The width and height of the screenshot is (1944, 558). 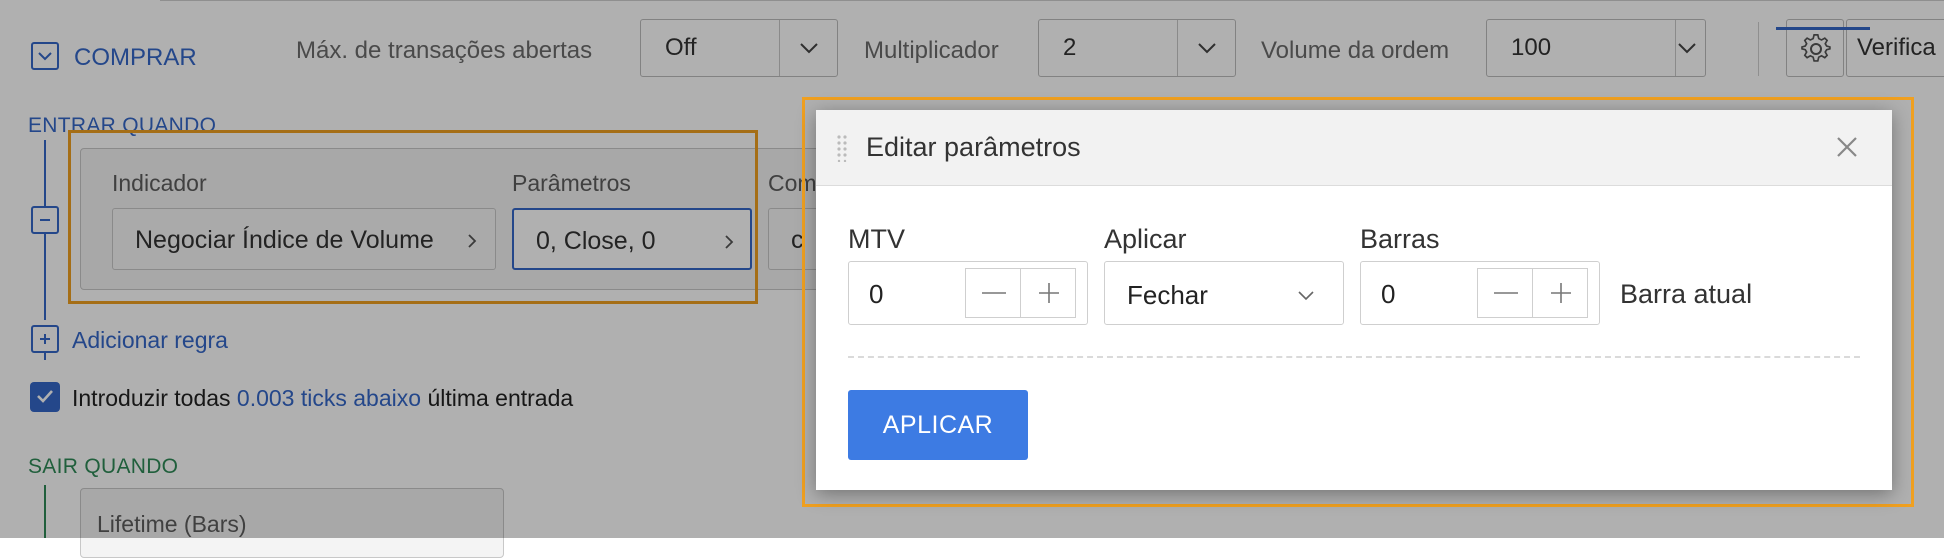 What do you see at coordinates (1145, 239) in the screenshot?
I see `apply-to-label: Aplicar` at bounding box center [1145, 239].